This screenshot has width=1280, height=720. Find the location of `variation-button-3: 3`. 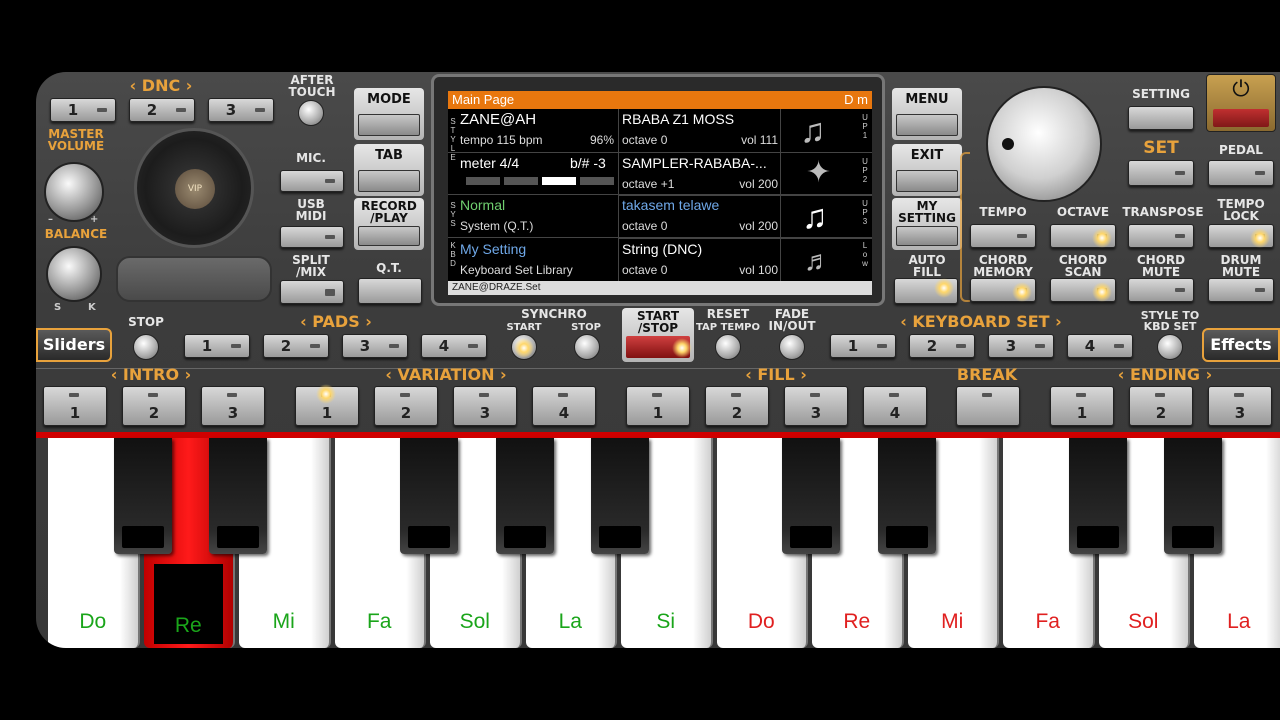

variation-button-3: 3 is located at coordinates (485, 406).